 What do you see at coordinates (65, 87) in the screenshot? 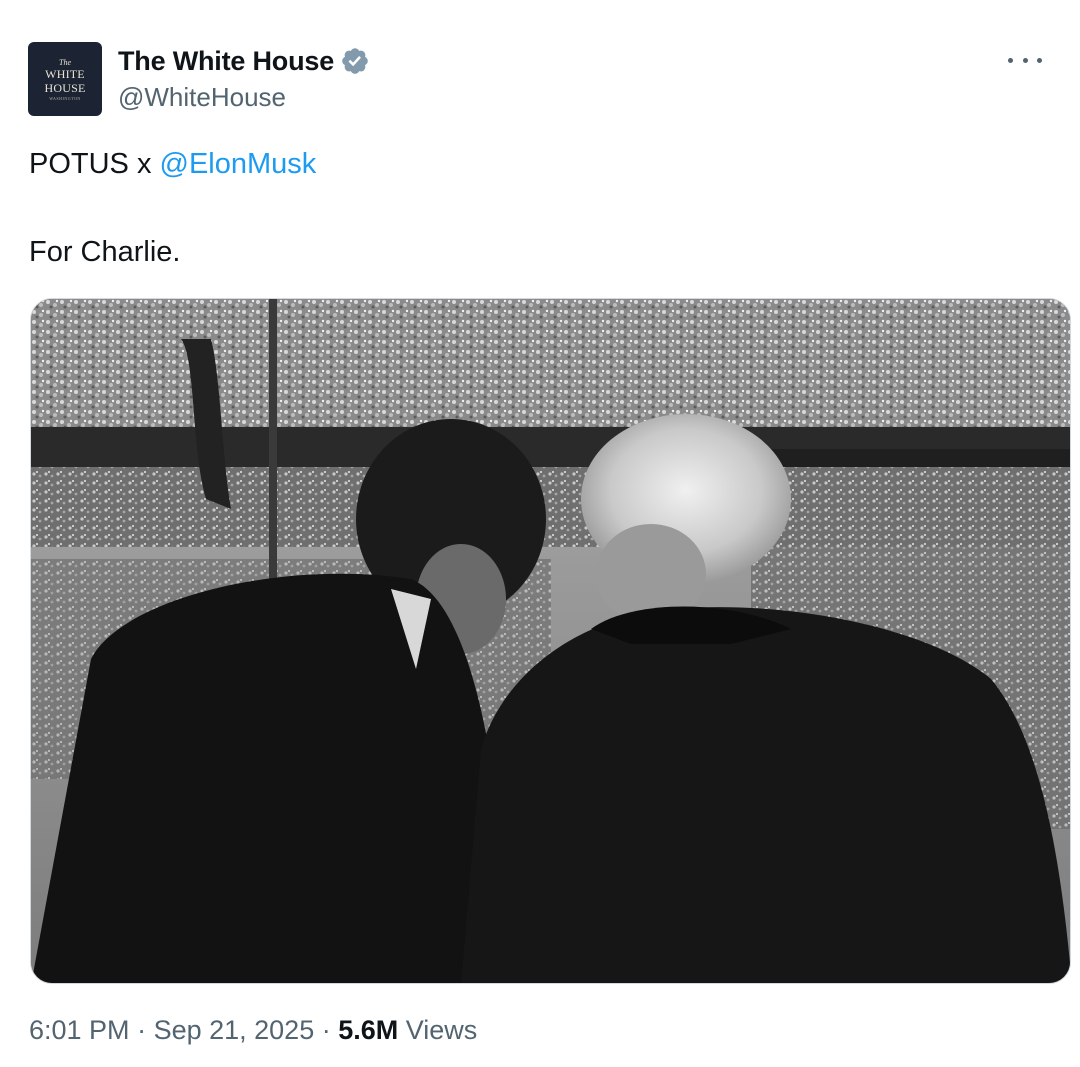
I see `avatar-text-line2: HOUSE` at bounding box center [65, 87].